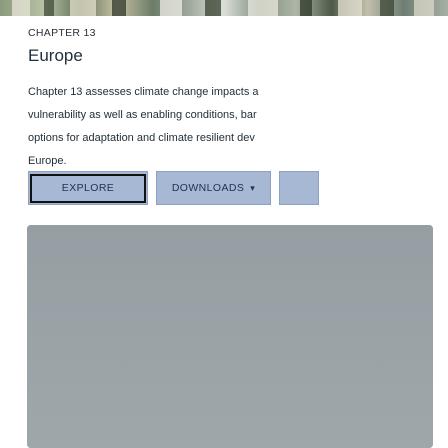 Image resolution: width=448 pixels, height=448 pixels. What do you see at coordinates (47, 161) in the screenshot?
I see `description-line: Europe.` at bounding box center [47, 161].